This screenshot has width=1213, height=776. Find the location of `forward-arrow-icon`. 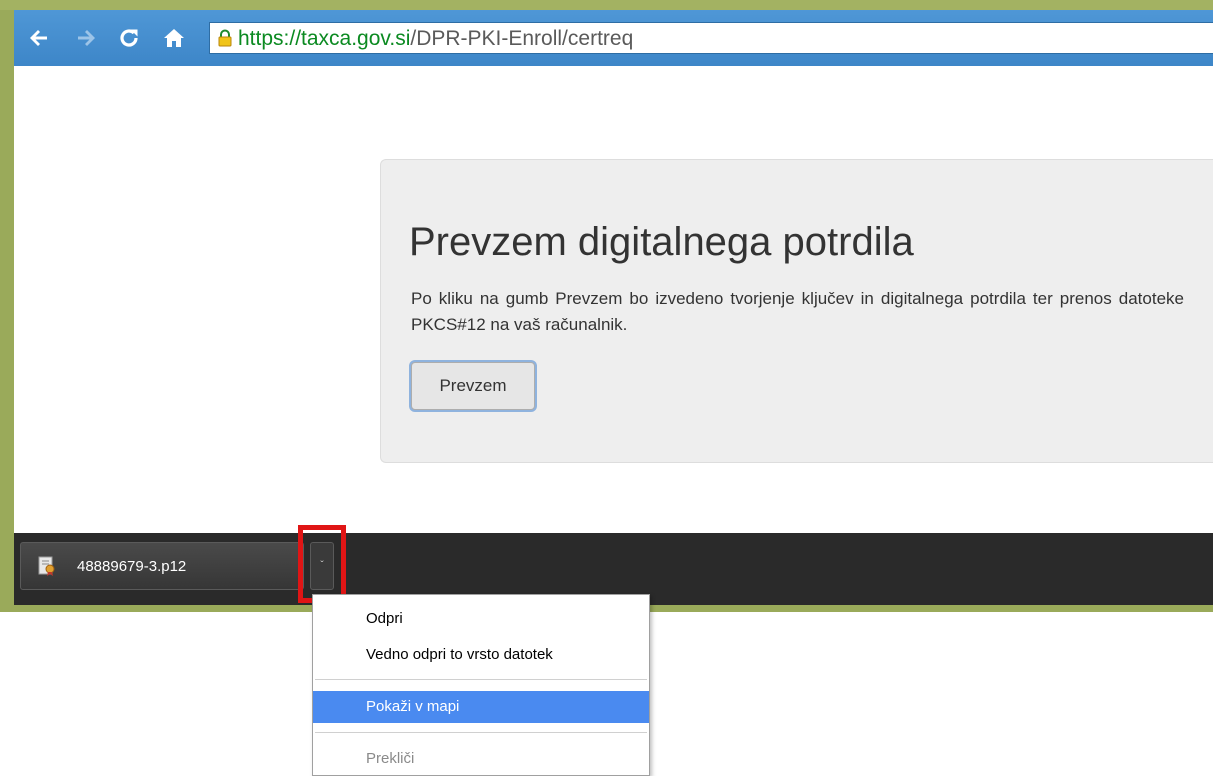

forward-arrow-icon is located at coordinates (86, 38).